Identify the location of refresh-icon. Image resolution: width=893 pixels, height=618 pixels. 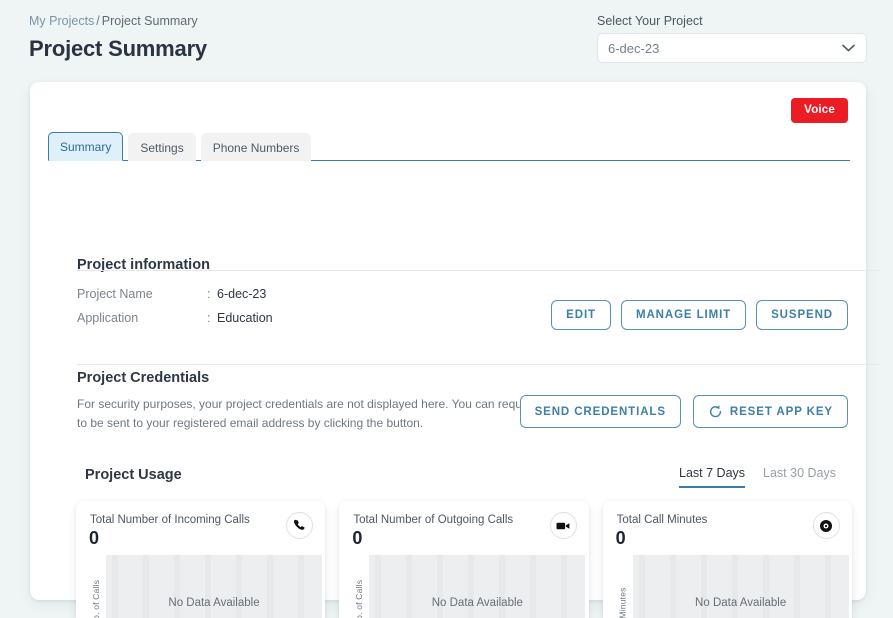
(715, 411).